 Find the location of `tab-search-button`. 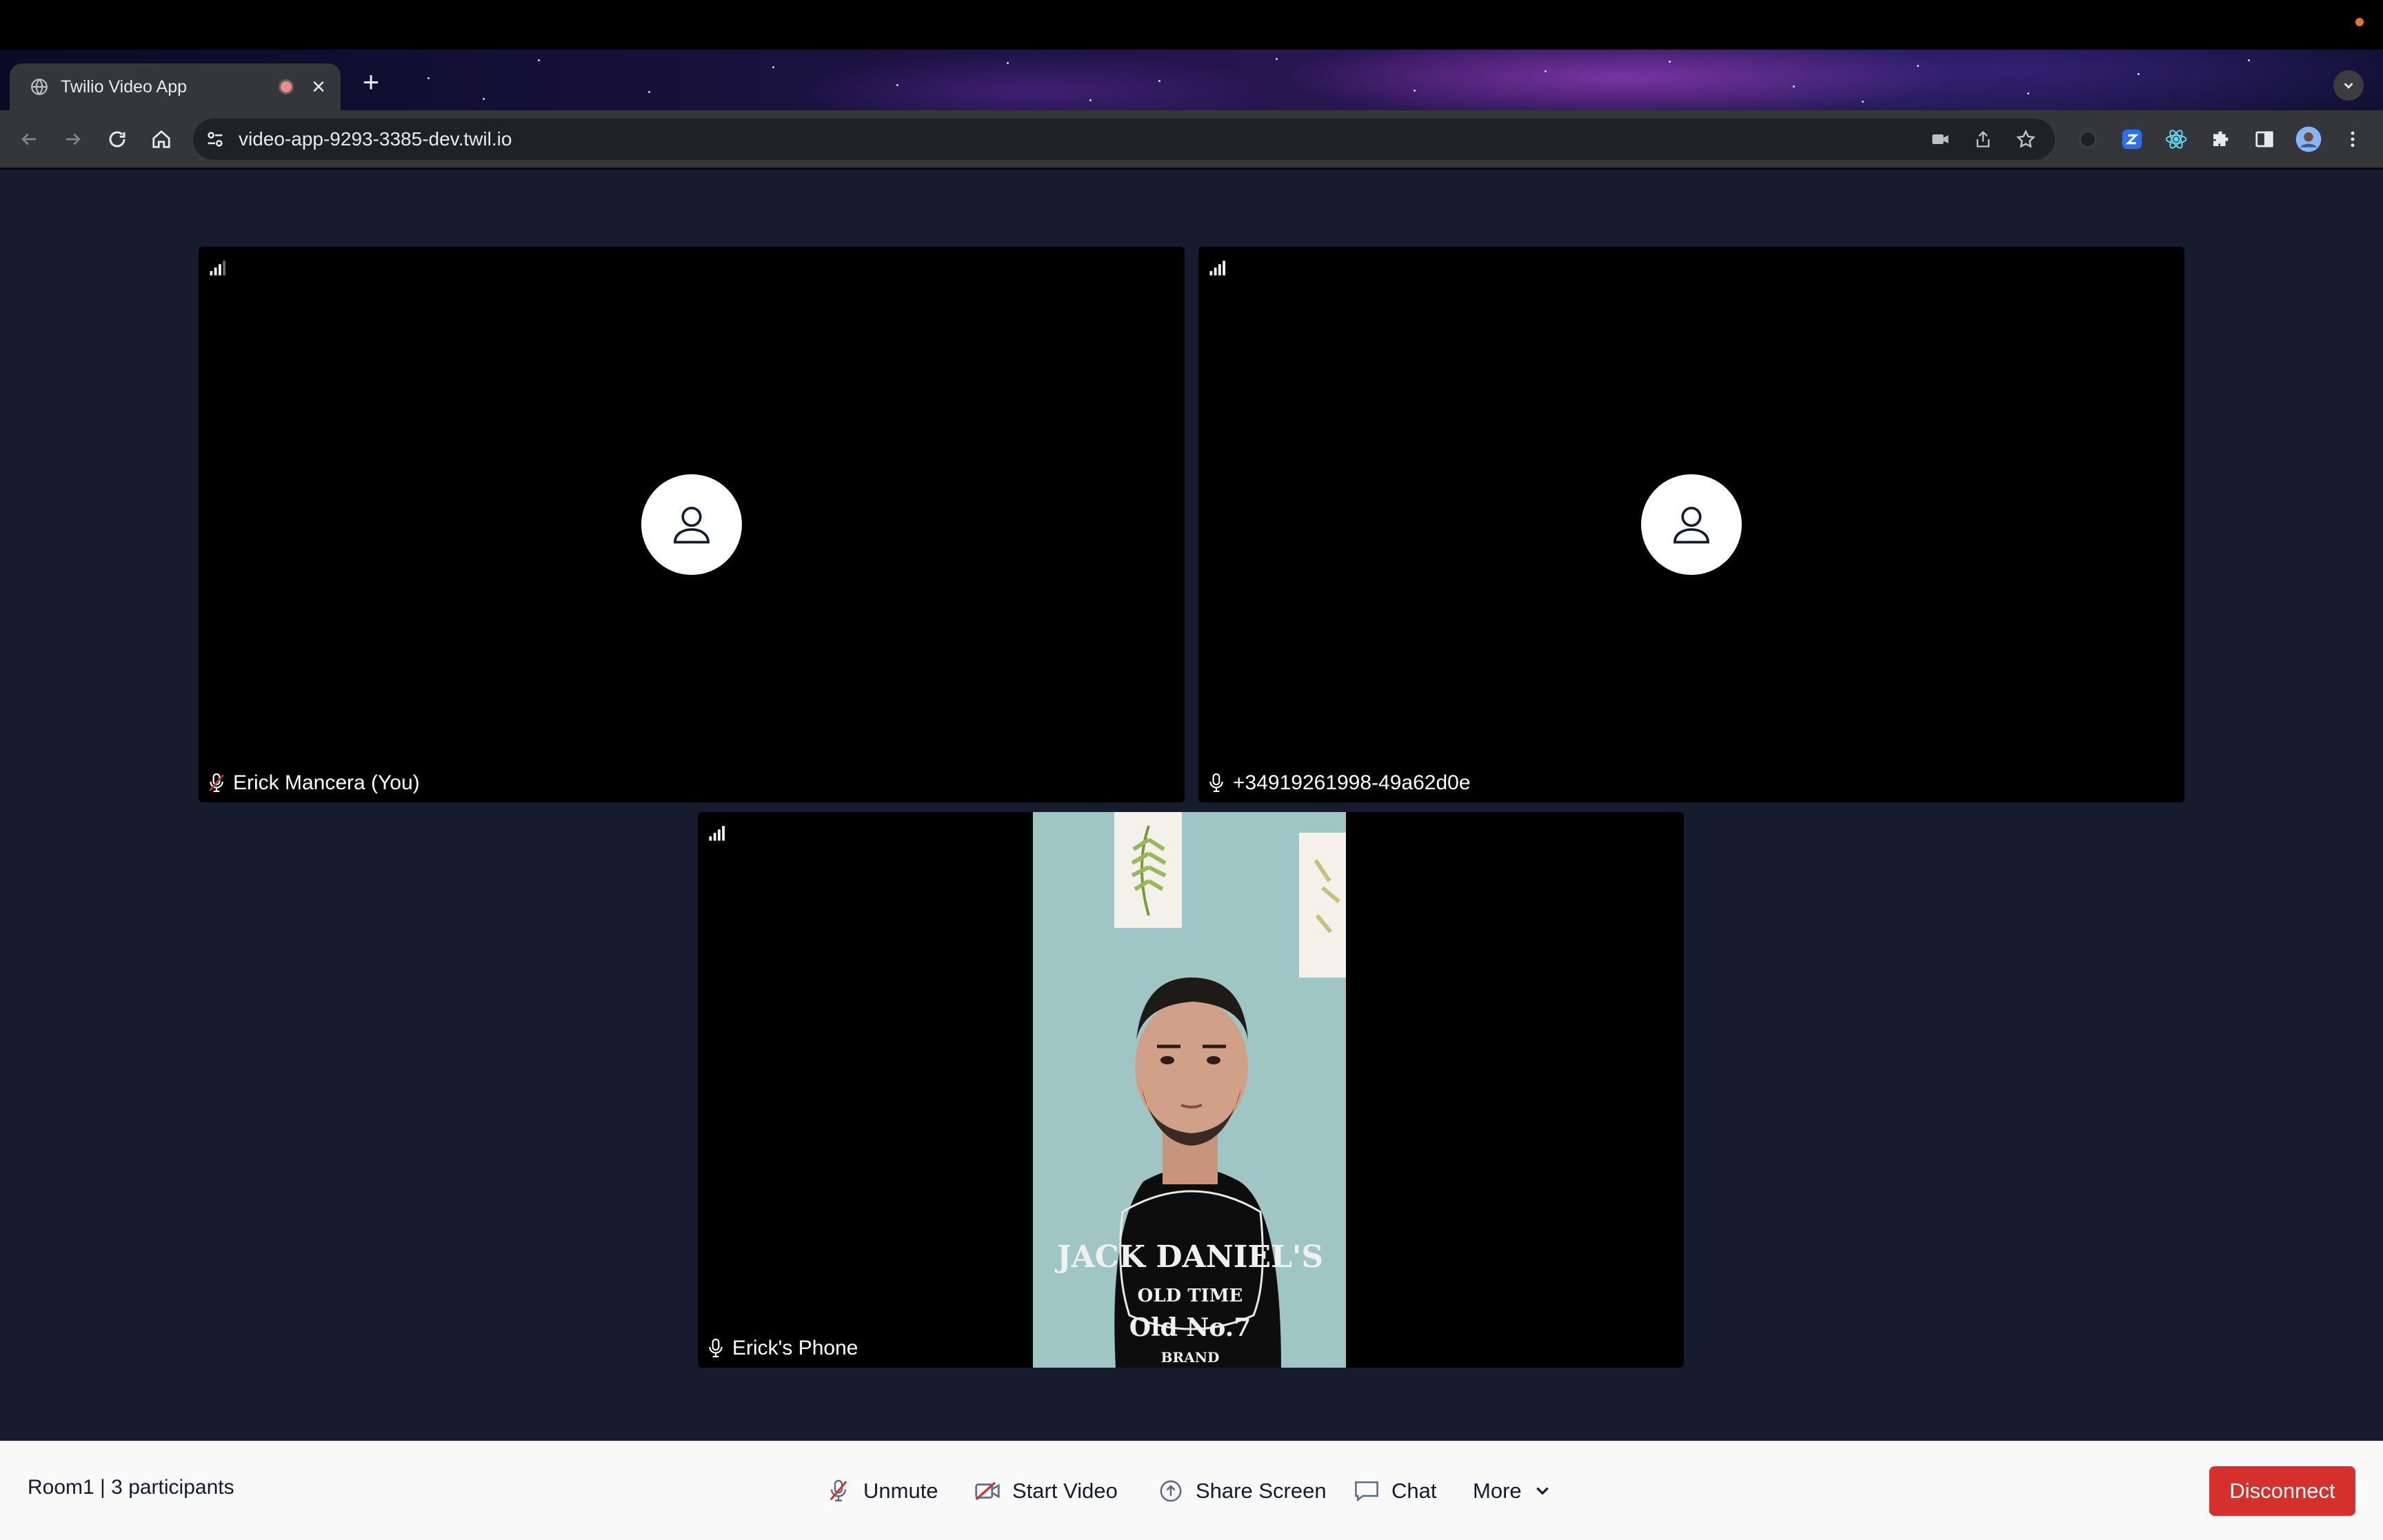

tab-search-button is located at coordinates (2348, 86).